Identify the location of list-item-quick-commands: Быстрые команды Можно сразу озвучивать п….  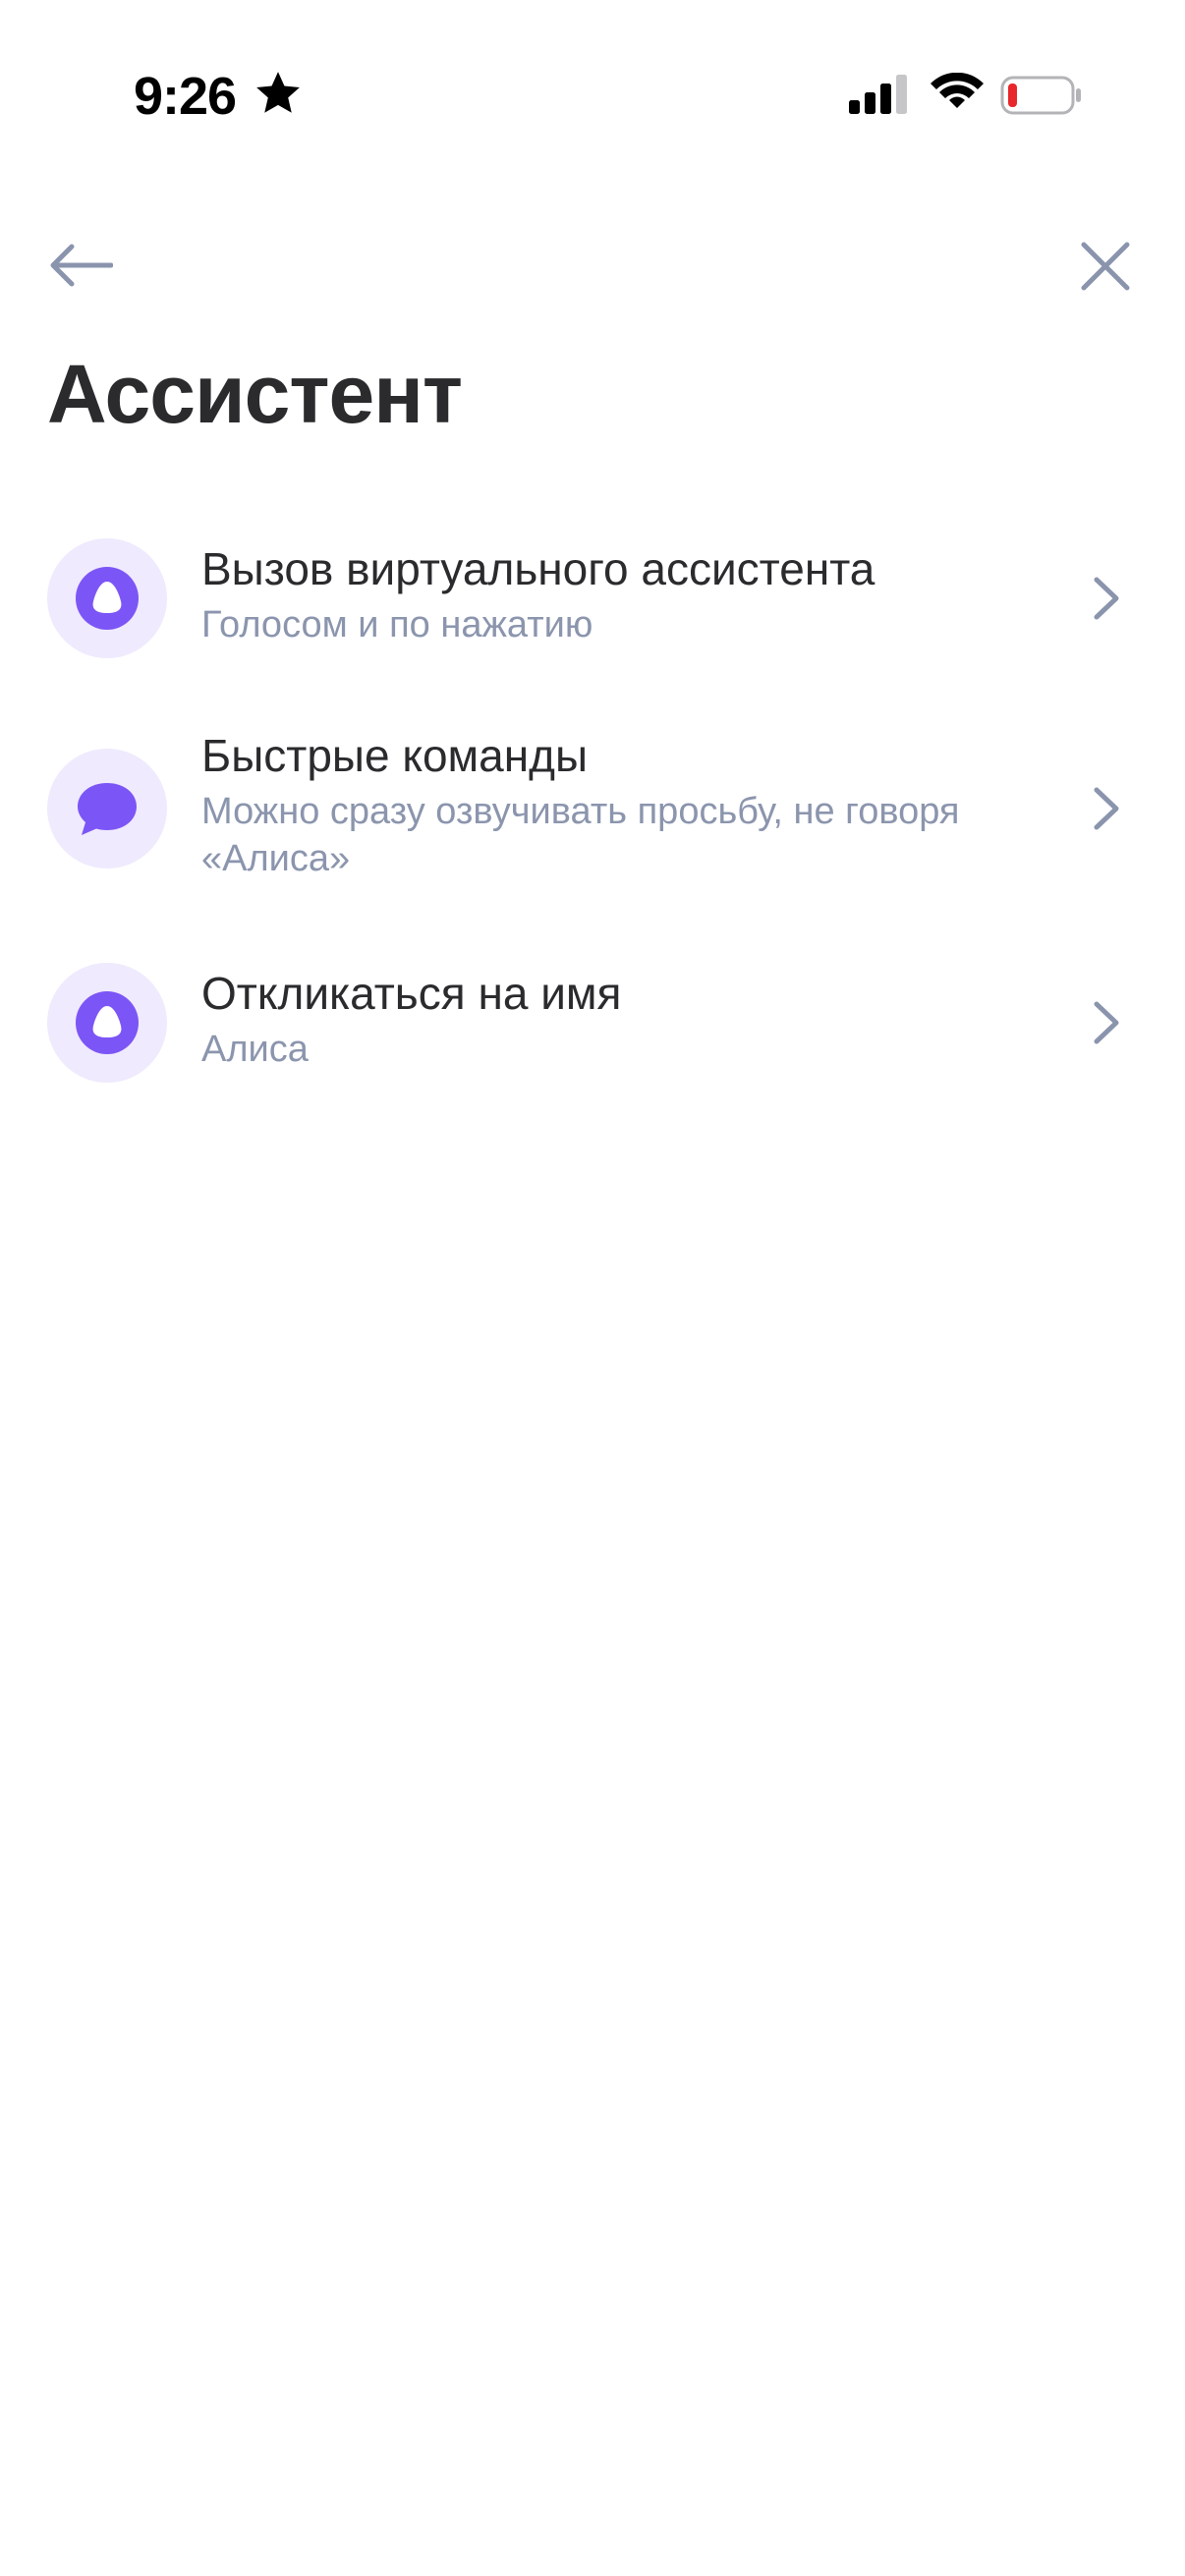
(592, 814).